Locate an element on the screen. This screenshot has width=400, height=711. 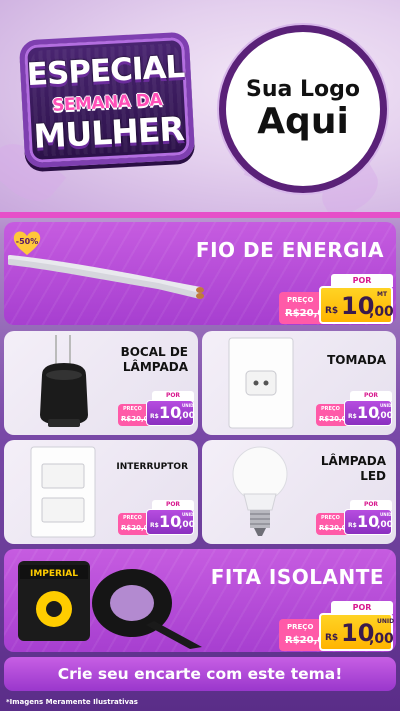
switch-image is located at coordinates (63, 492).